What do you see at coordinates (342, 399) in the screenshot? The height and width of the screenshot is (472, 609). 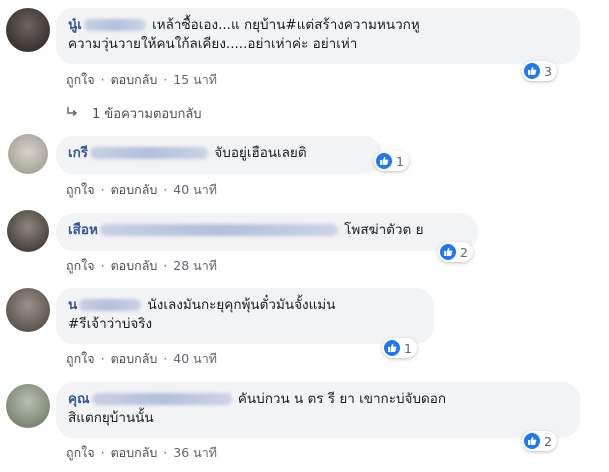 I see `comment-text: คันบ่กวน น ตร รี ยา เขากะบ่จับดอก` at bounding box center [342, 399].